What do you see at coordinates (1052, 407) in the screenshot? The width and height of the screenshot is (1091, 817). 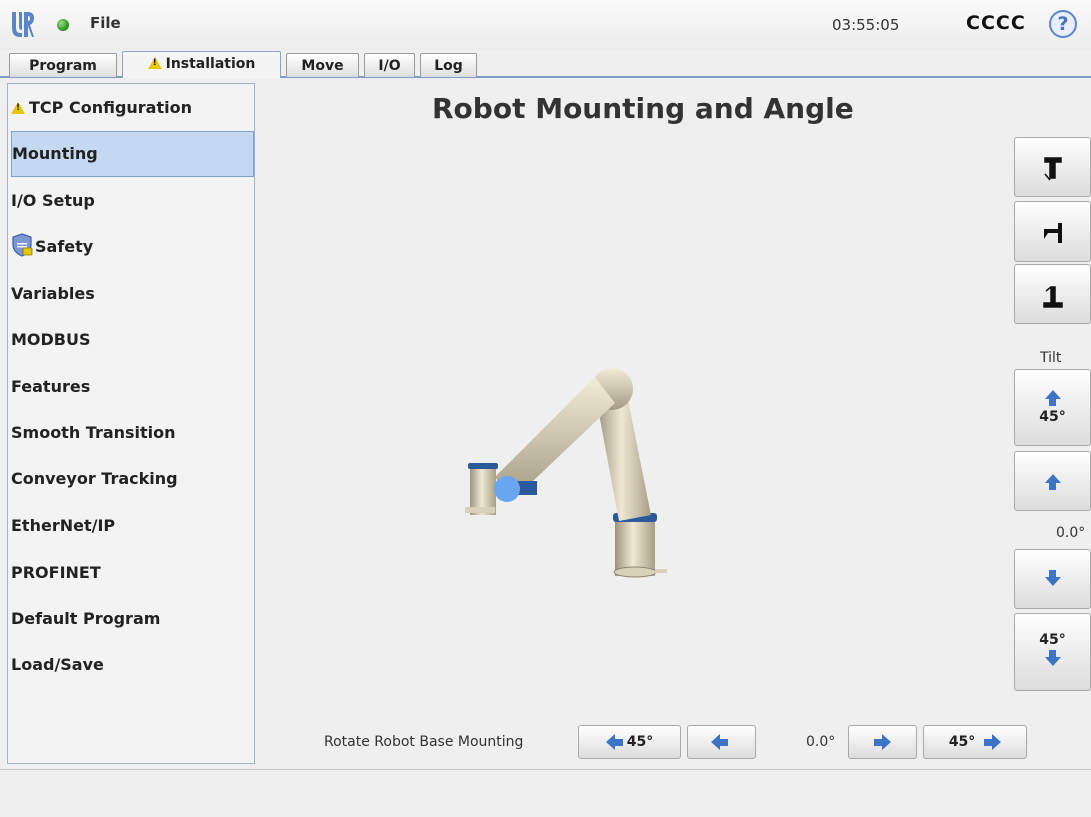 I see `tilt-up-45-button: 45°` at bounding box center [1052, 407].